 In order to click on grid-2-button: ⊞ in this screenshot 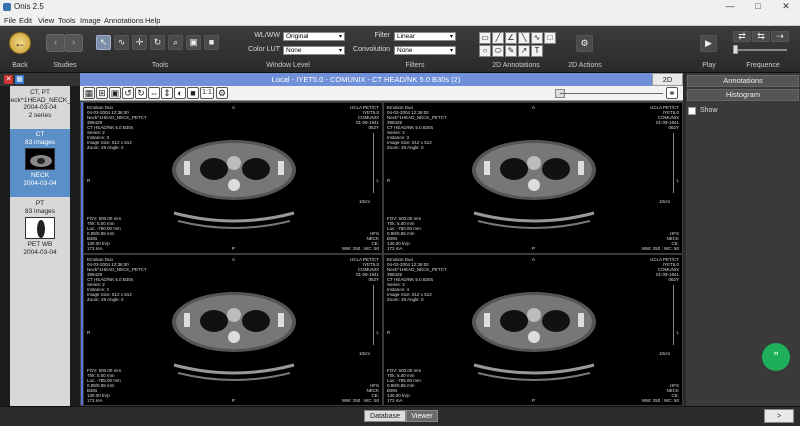, I will do `click(102, 93)`.